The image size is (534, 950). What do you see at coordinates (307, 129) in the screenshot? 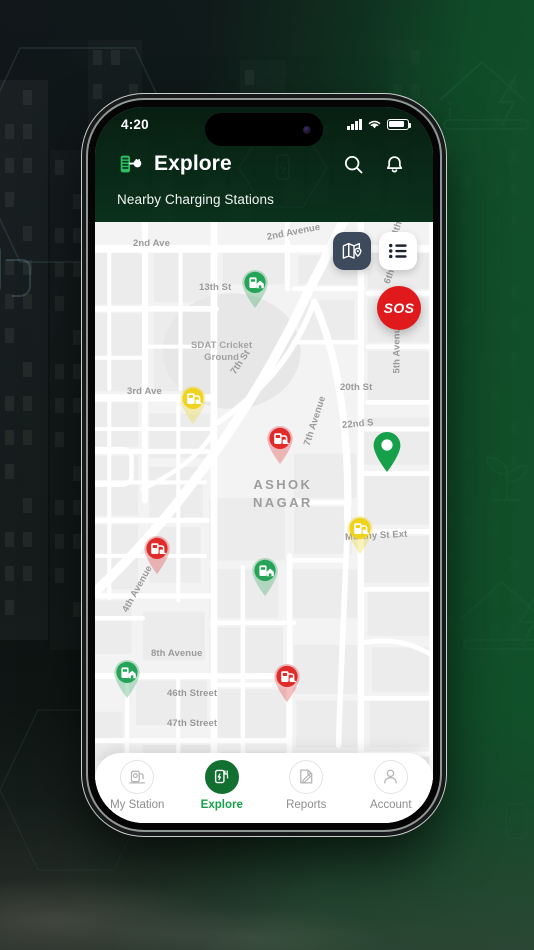
I see `front-camera-icon` at bounding box center [307, 129].